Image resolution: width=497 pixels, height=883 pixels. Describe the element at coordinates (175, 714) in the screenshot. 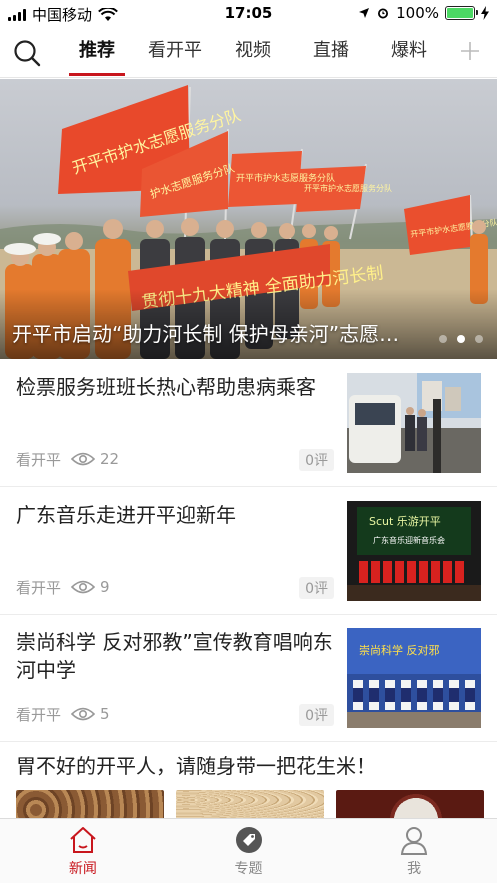

I see `news-meta: 看开平 5 0评` at that location.